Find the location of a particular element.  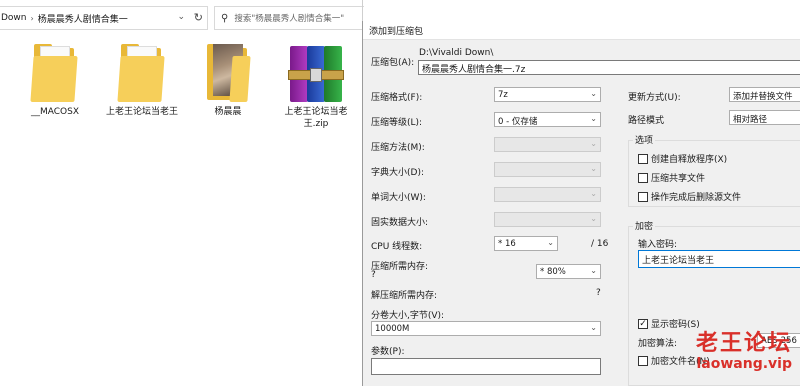

encrypt-filenames-label: 加密文件名(N) is located at coordinates (680, 362).